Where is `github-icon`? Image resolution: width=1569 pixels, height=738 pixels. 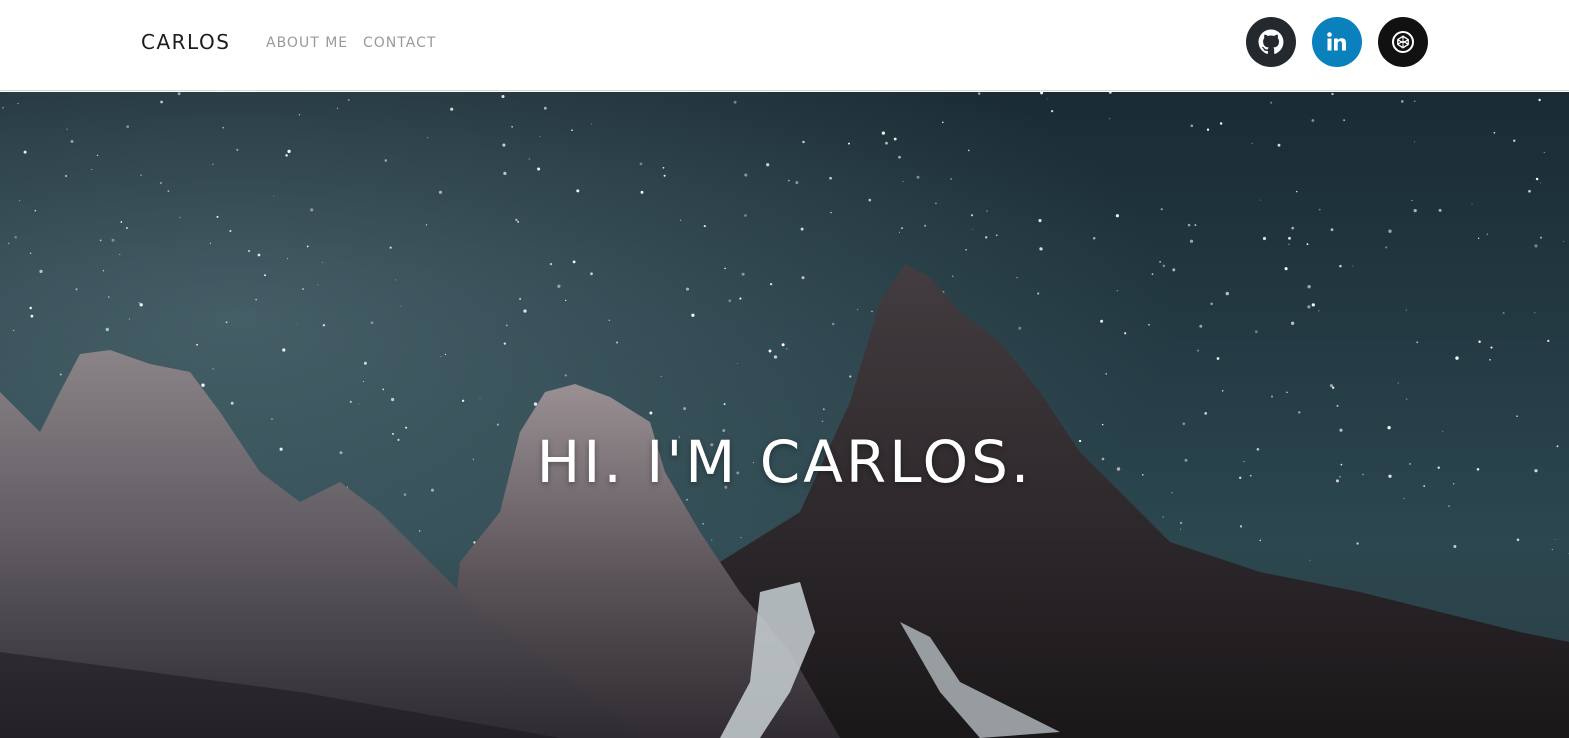 github-icon is located at coordinates (1271, 42).